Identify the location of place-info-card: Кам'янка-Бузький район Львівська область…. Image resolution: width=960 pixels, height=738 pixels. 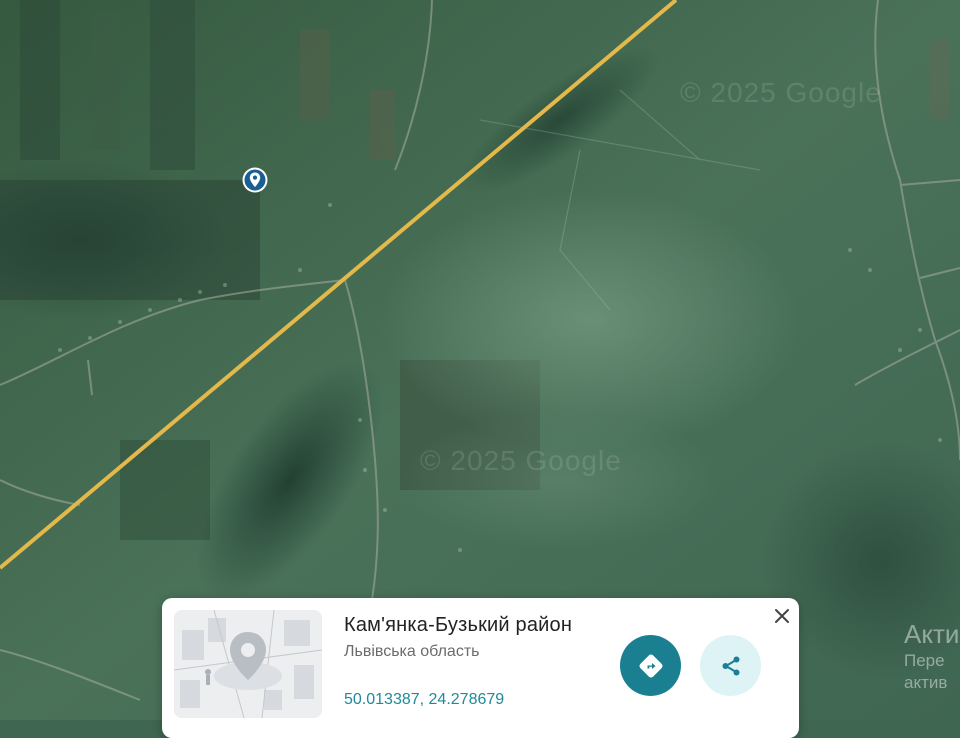
(480, 668).